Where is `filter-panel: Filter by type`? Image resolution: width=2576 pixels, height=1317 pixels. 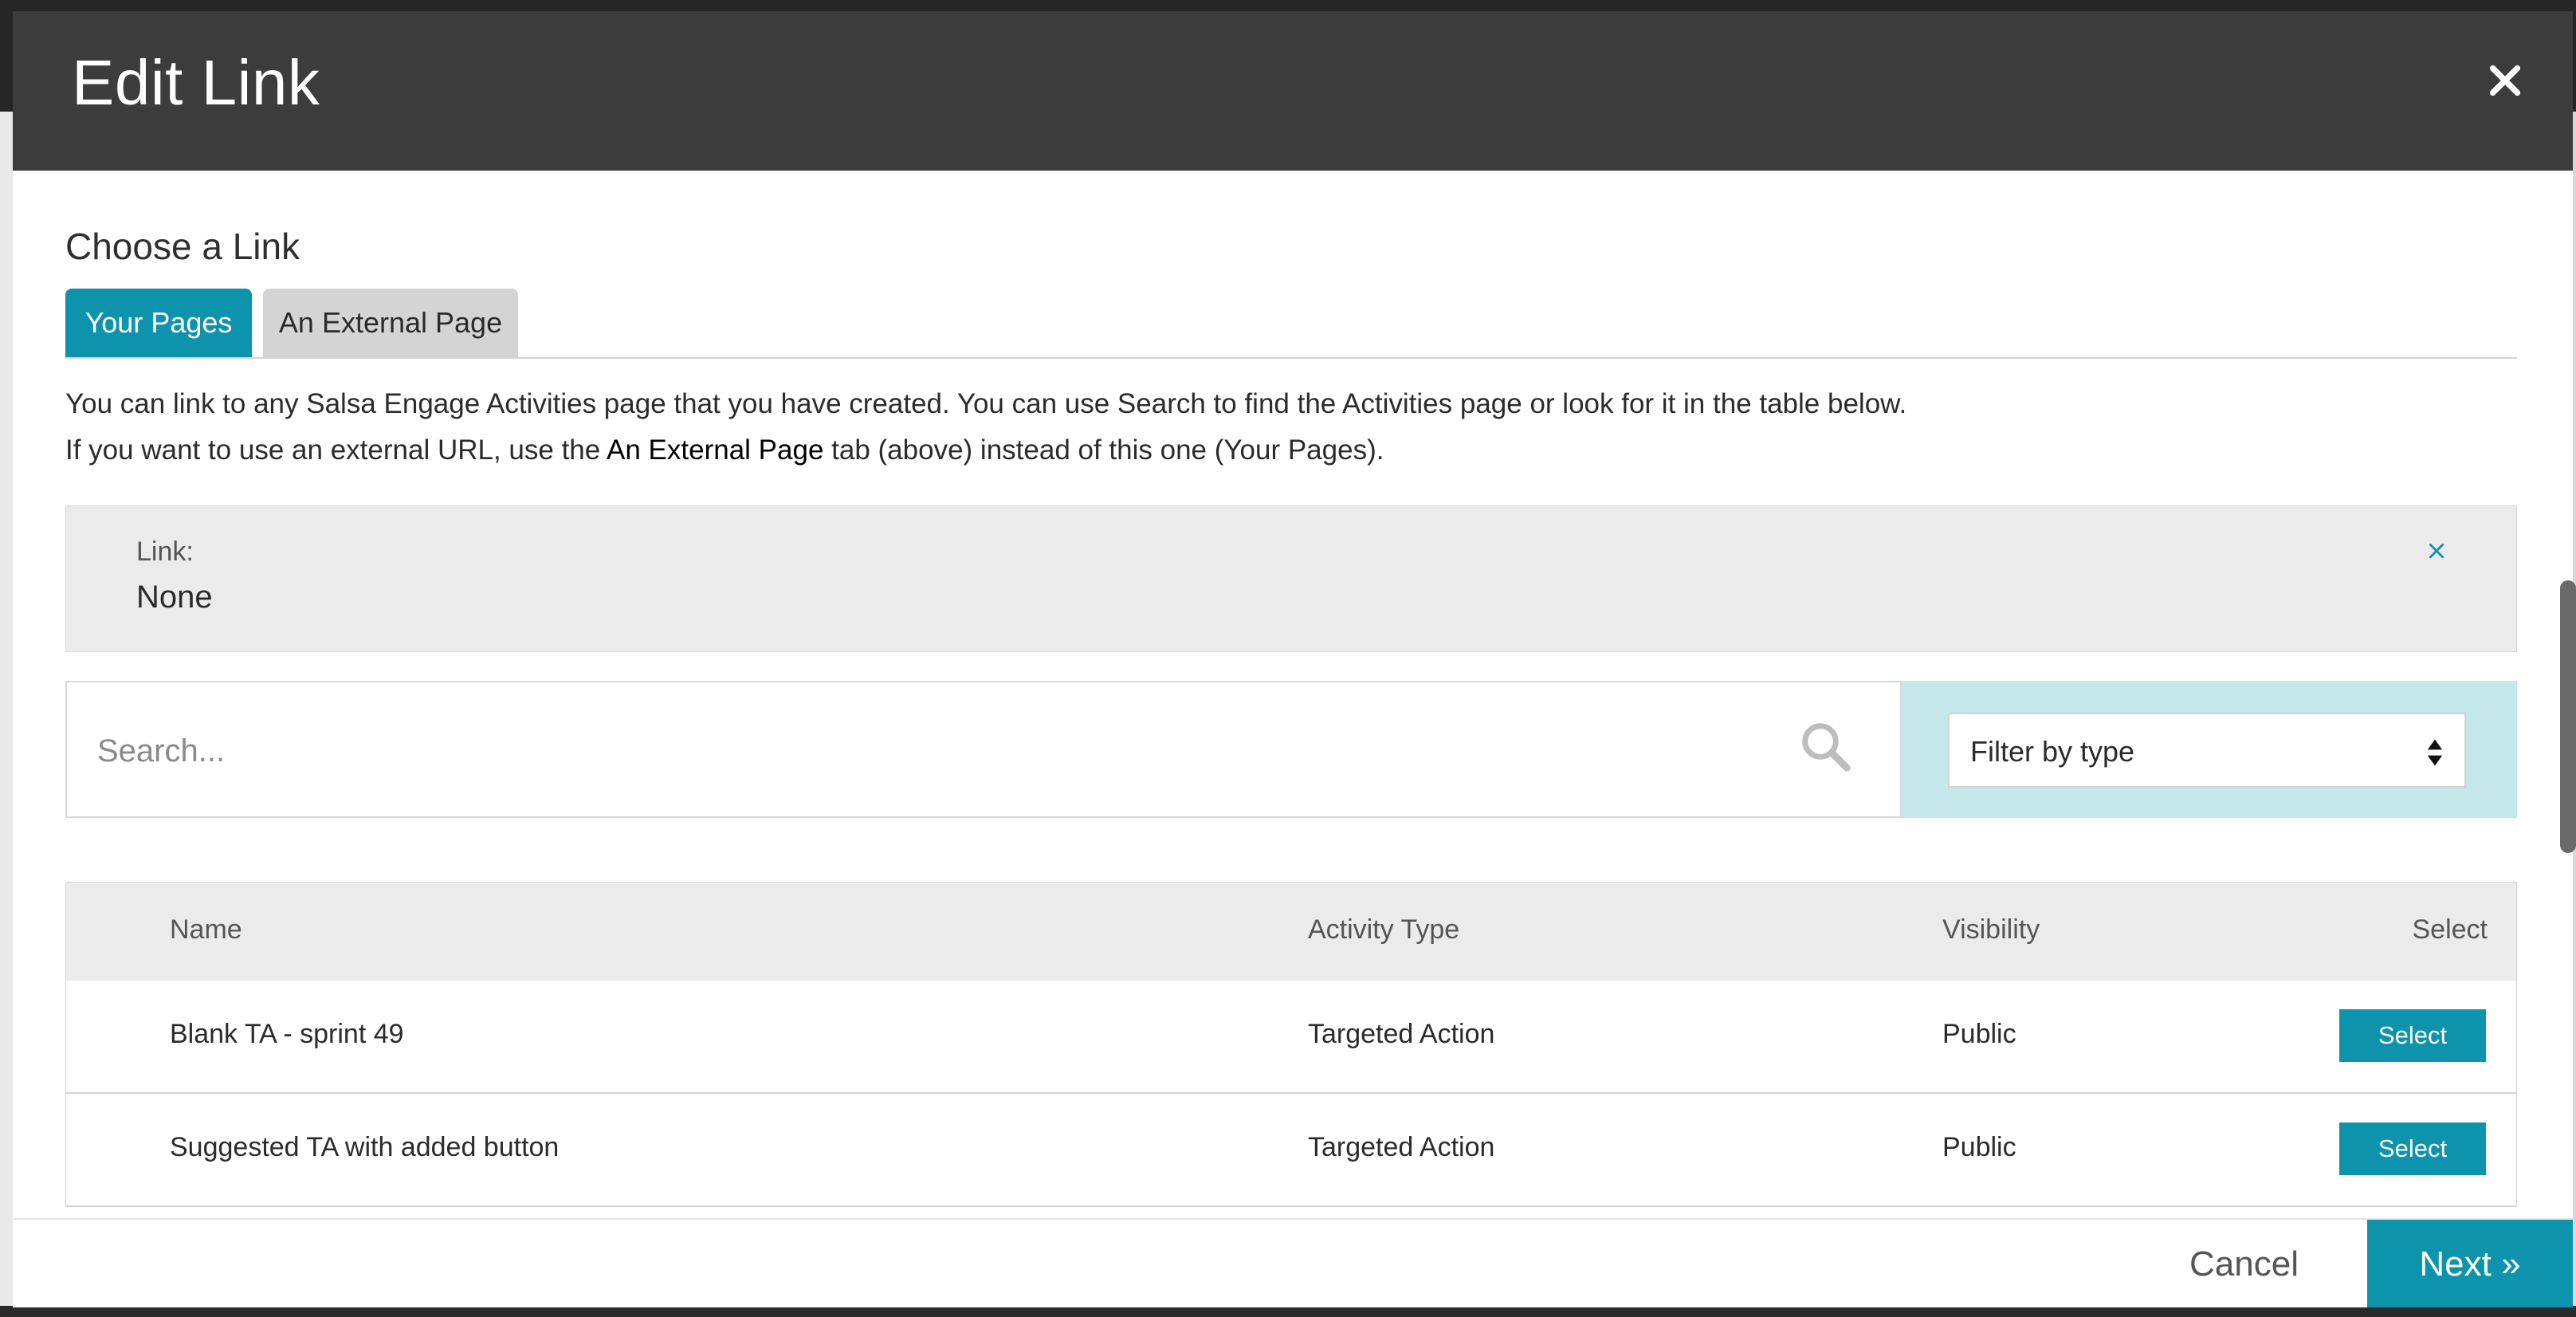
filter-panel: Filter by type is located at coordinates (2209, 749).